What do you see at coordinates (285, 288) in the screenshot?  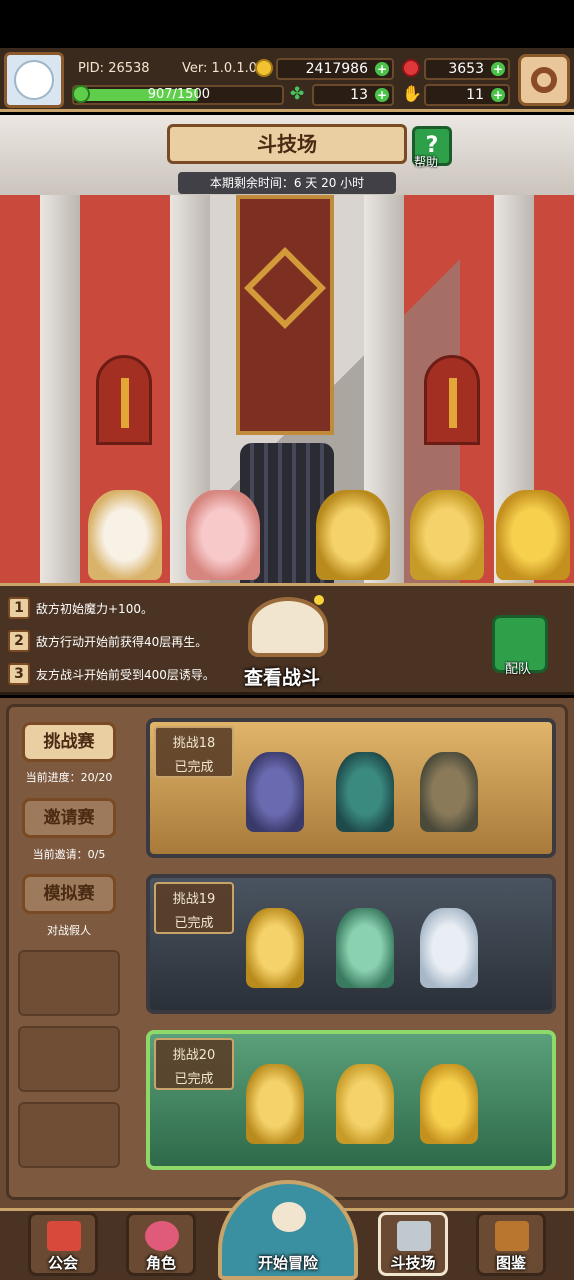 I see `banner-emblem-icon` at bounding box center [285, 288].